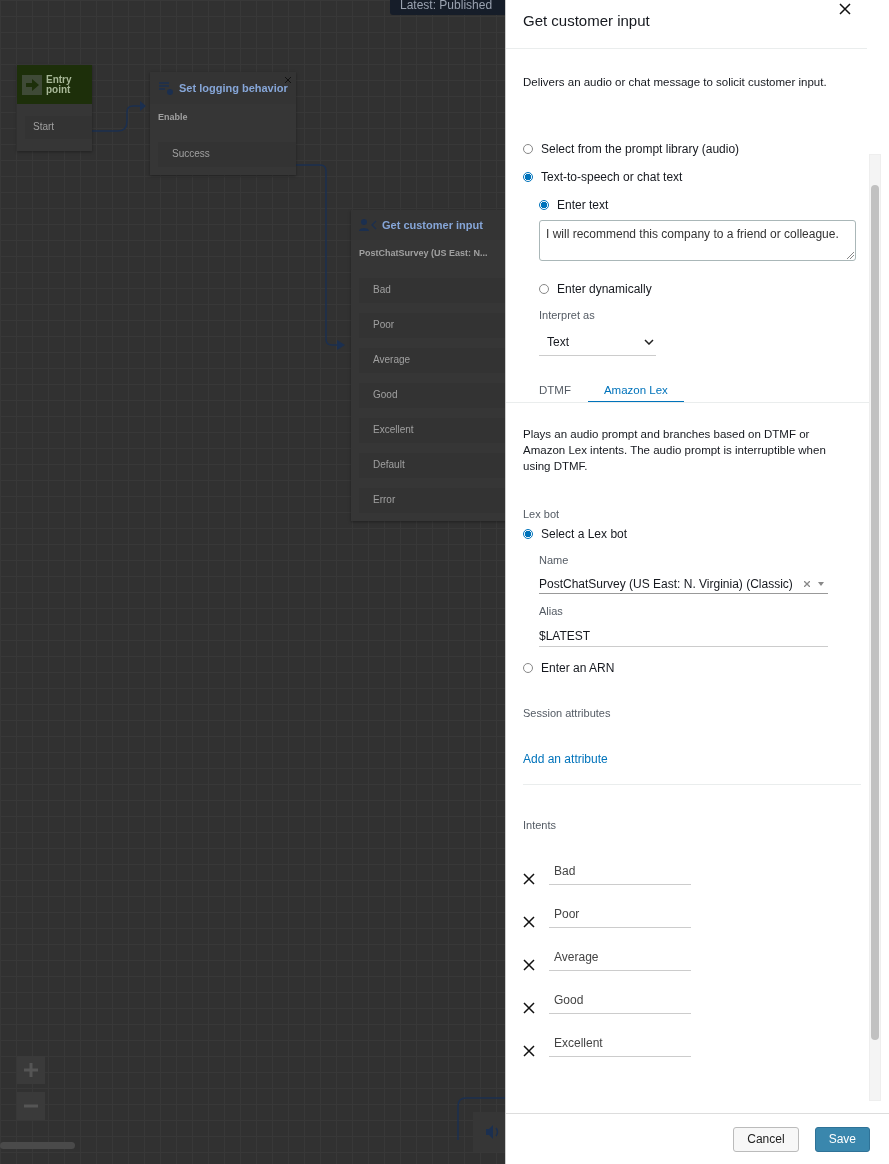 The height and width of the screenshot is (1164, 889). Describe the element at coordinates (586, 20) in the screenshot. I see `panel-title: Get customer input` at that location.